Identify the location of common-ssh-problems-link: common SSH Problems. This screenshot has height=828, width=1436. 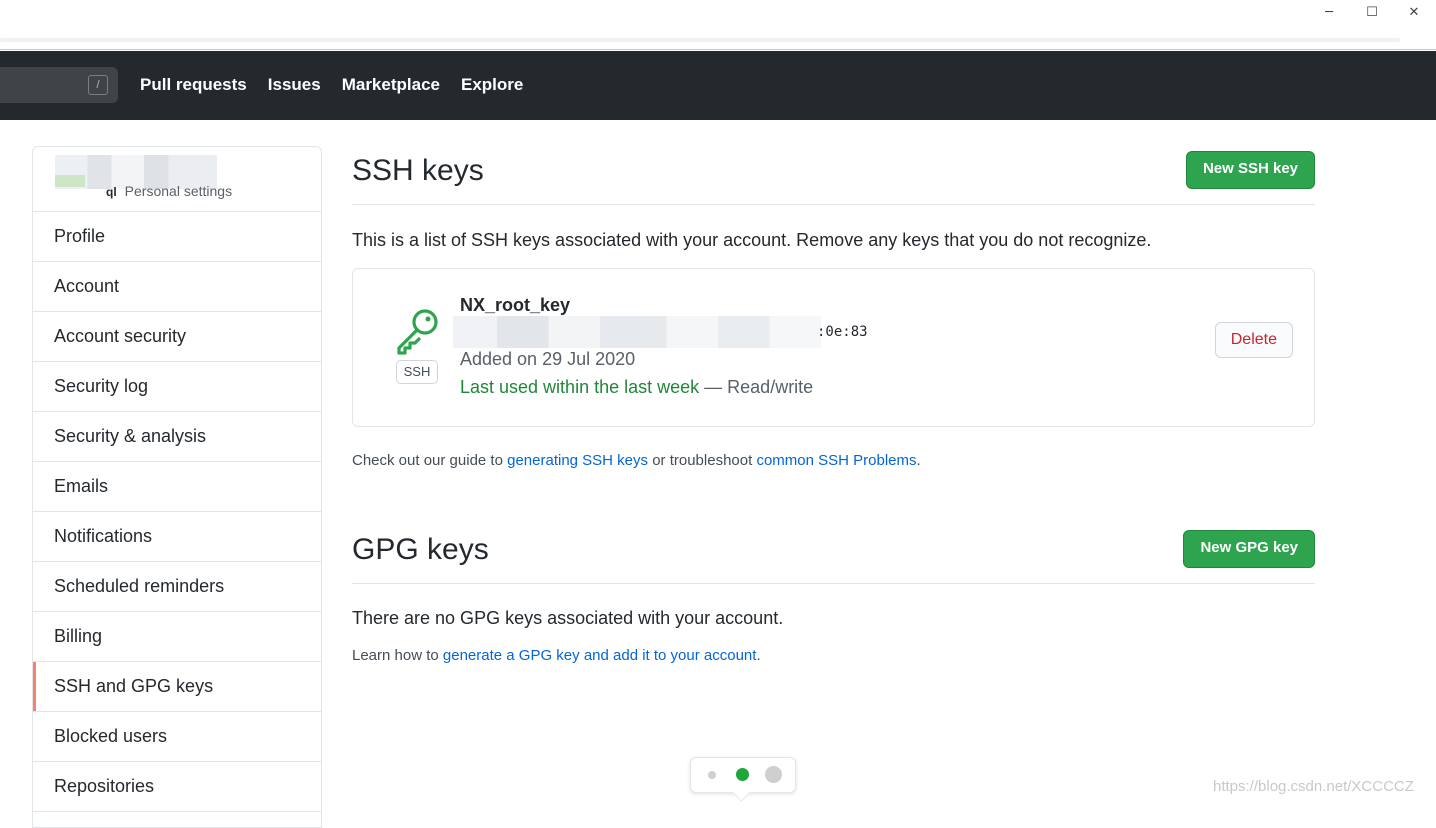
(836, 460).